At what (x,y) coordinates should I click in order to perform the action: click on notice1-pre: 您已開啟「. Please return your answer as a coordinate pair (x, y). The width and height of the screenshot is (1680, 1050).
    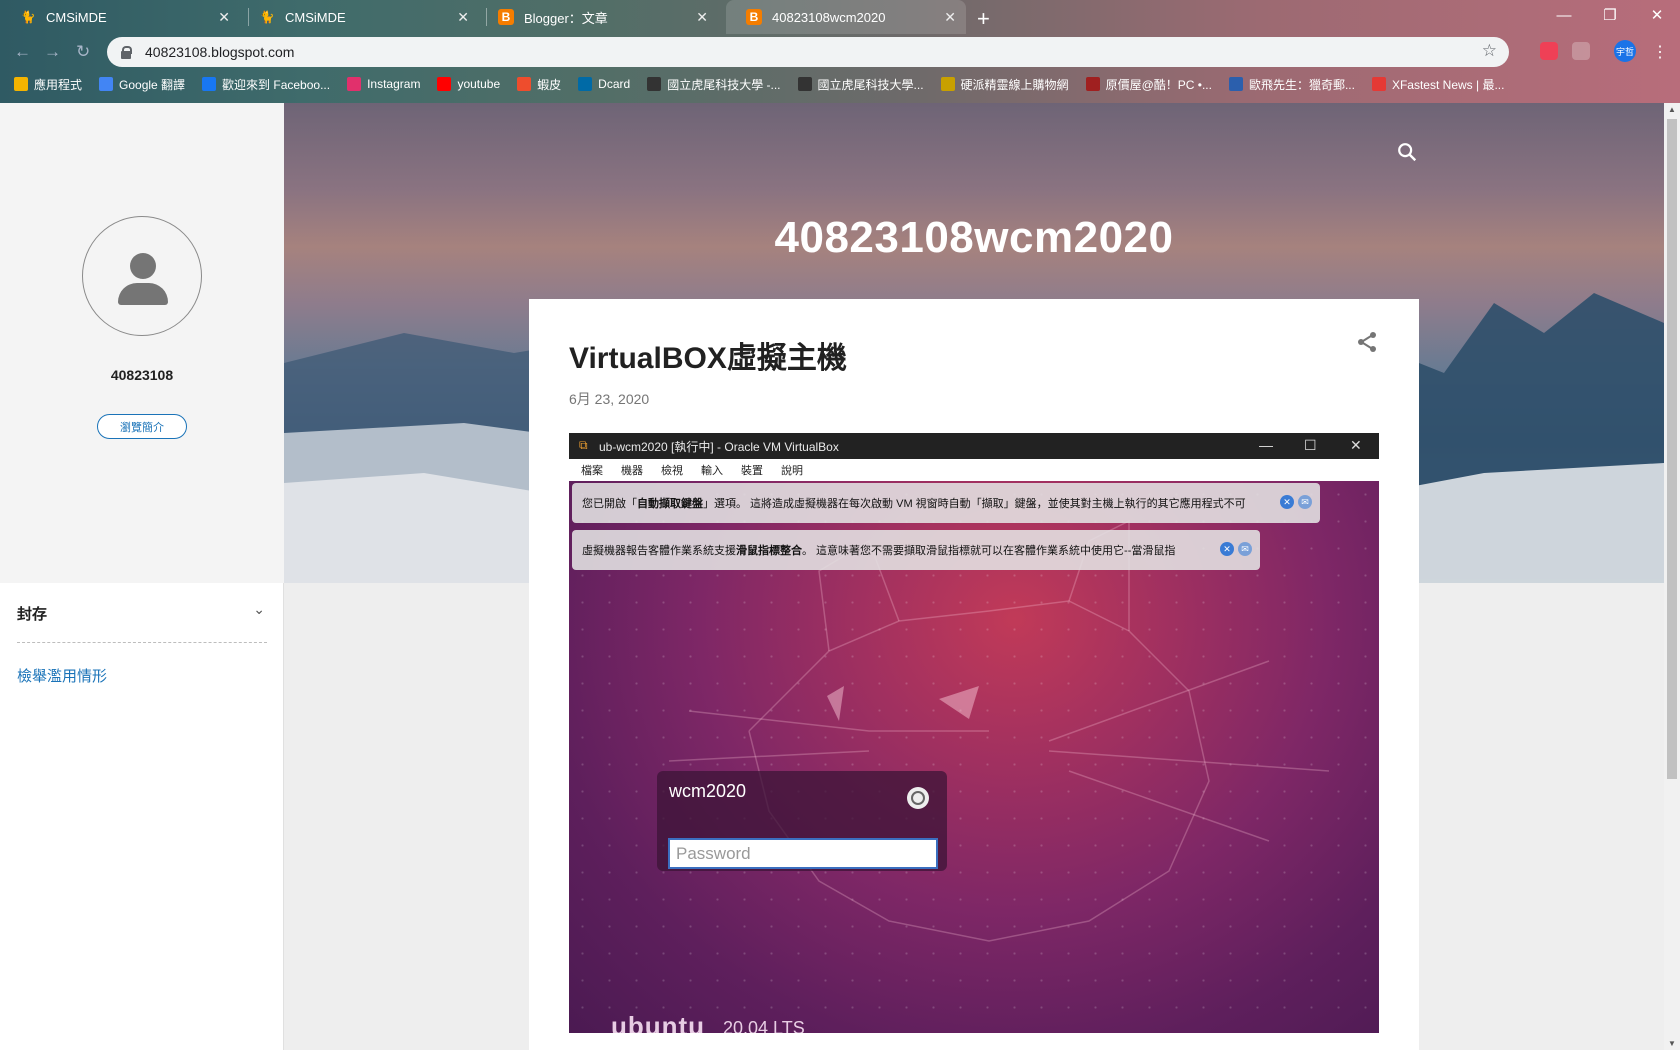
    Looking at the image, I should click on (609, 504).